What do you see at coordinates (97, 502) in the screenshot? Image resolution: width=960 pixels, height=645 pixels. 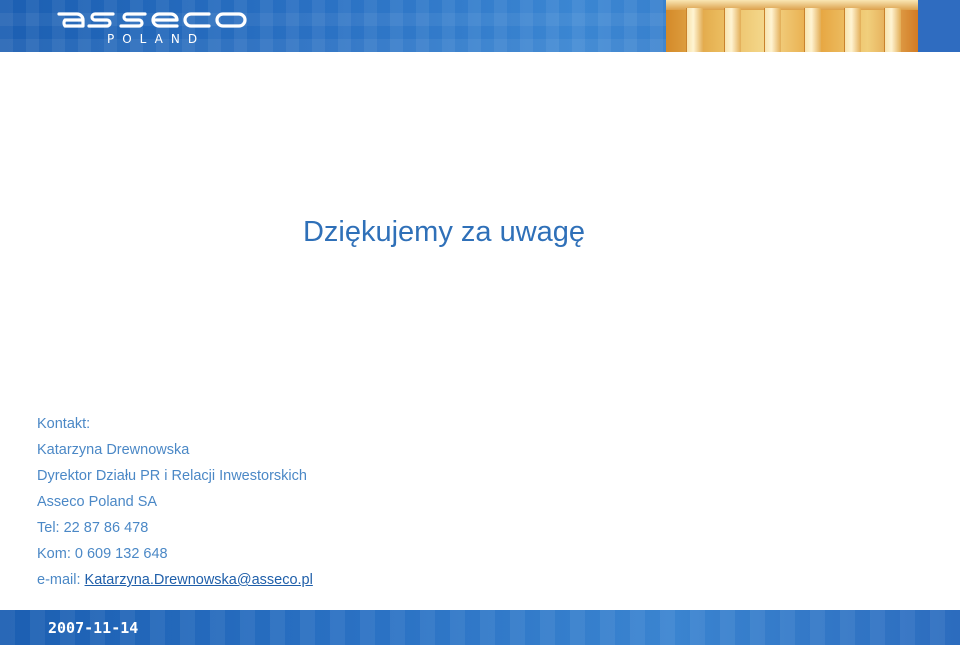 I see `contact-company: Asseco Poland SA` at bounding box center [97, 502].